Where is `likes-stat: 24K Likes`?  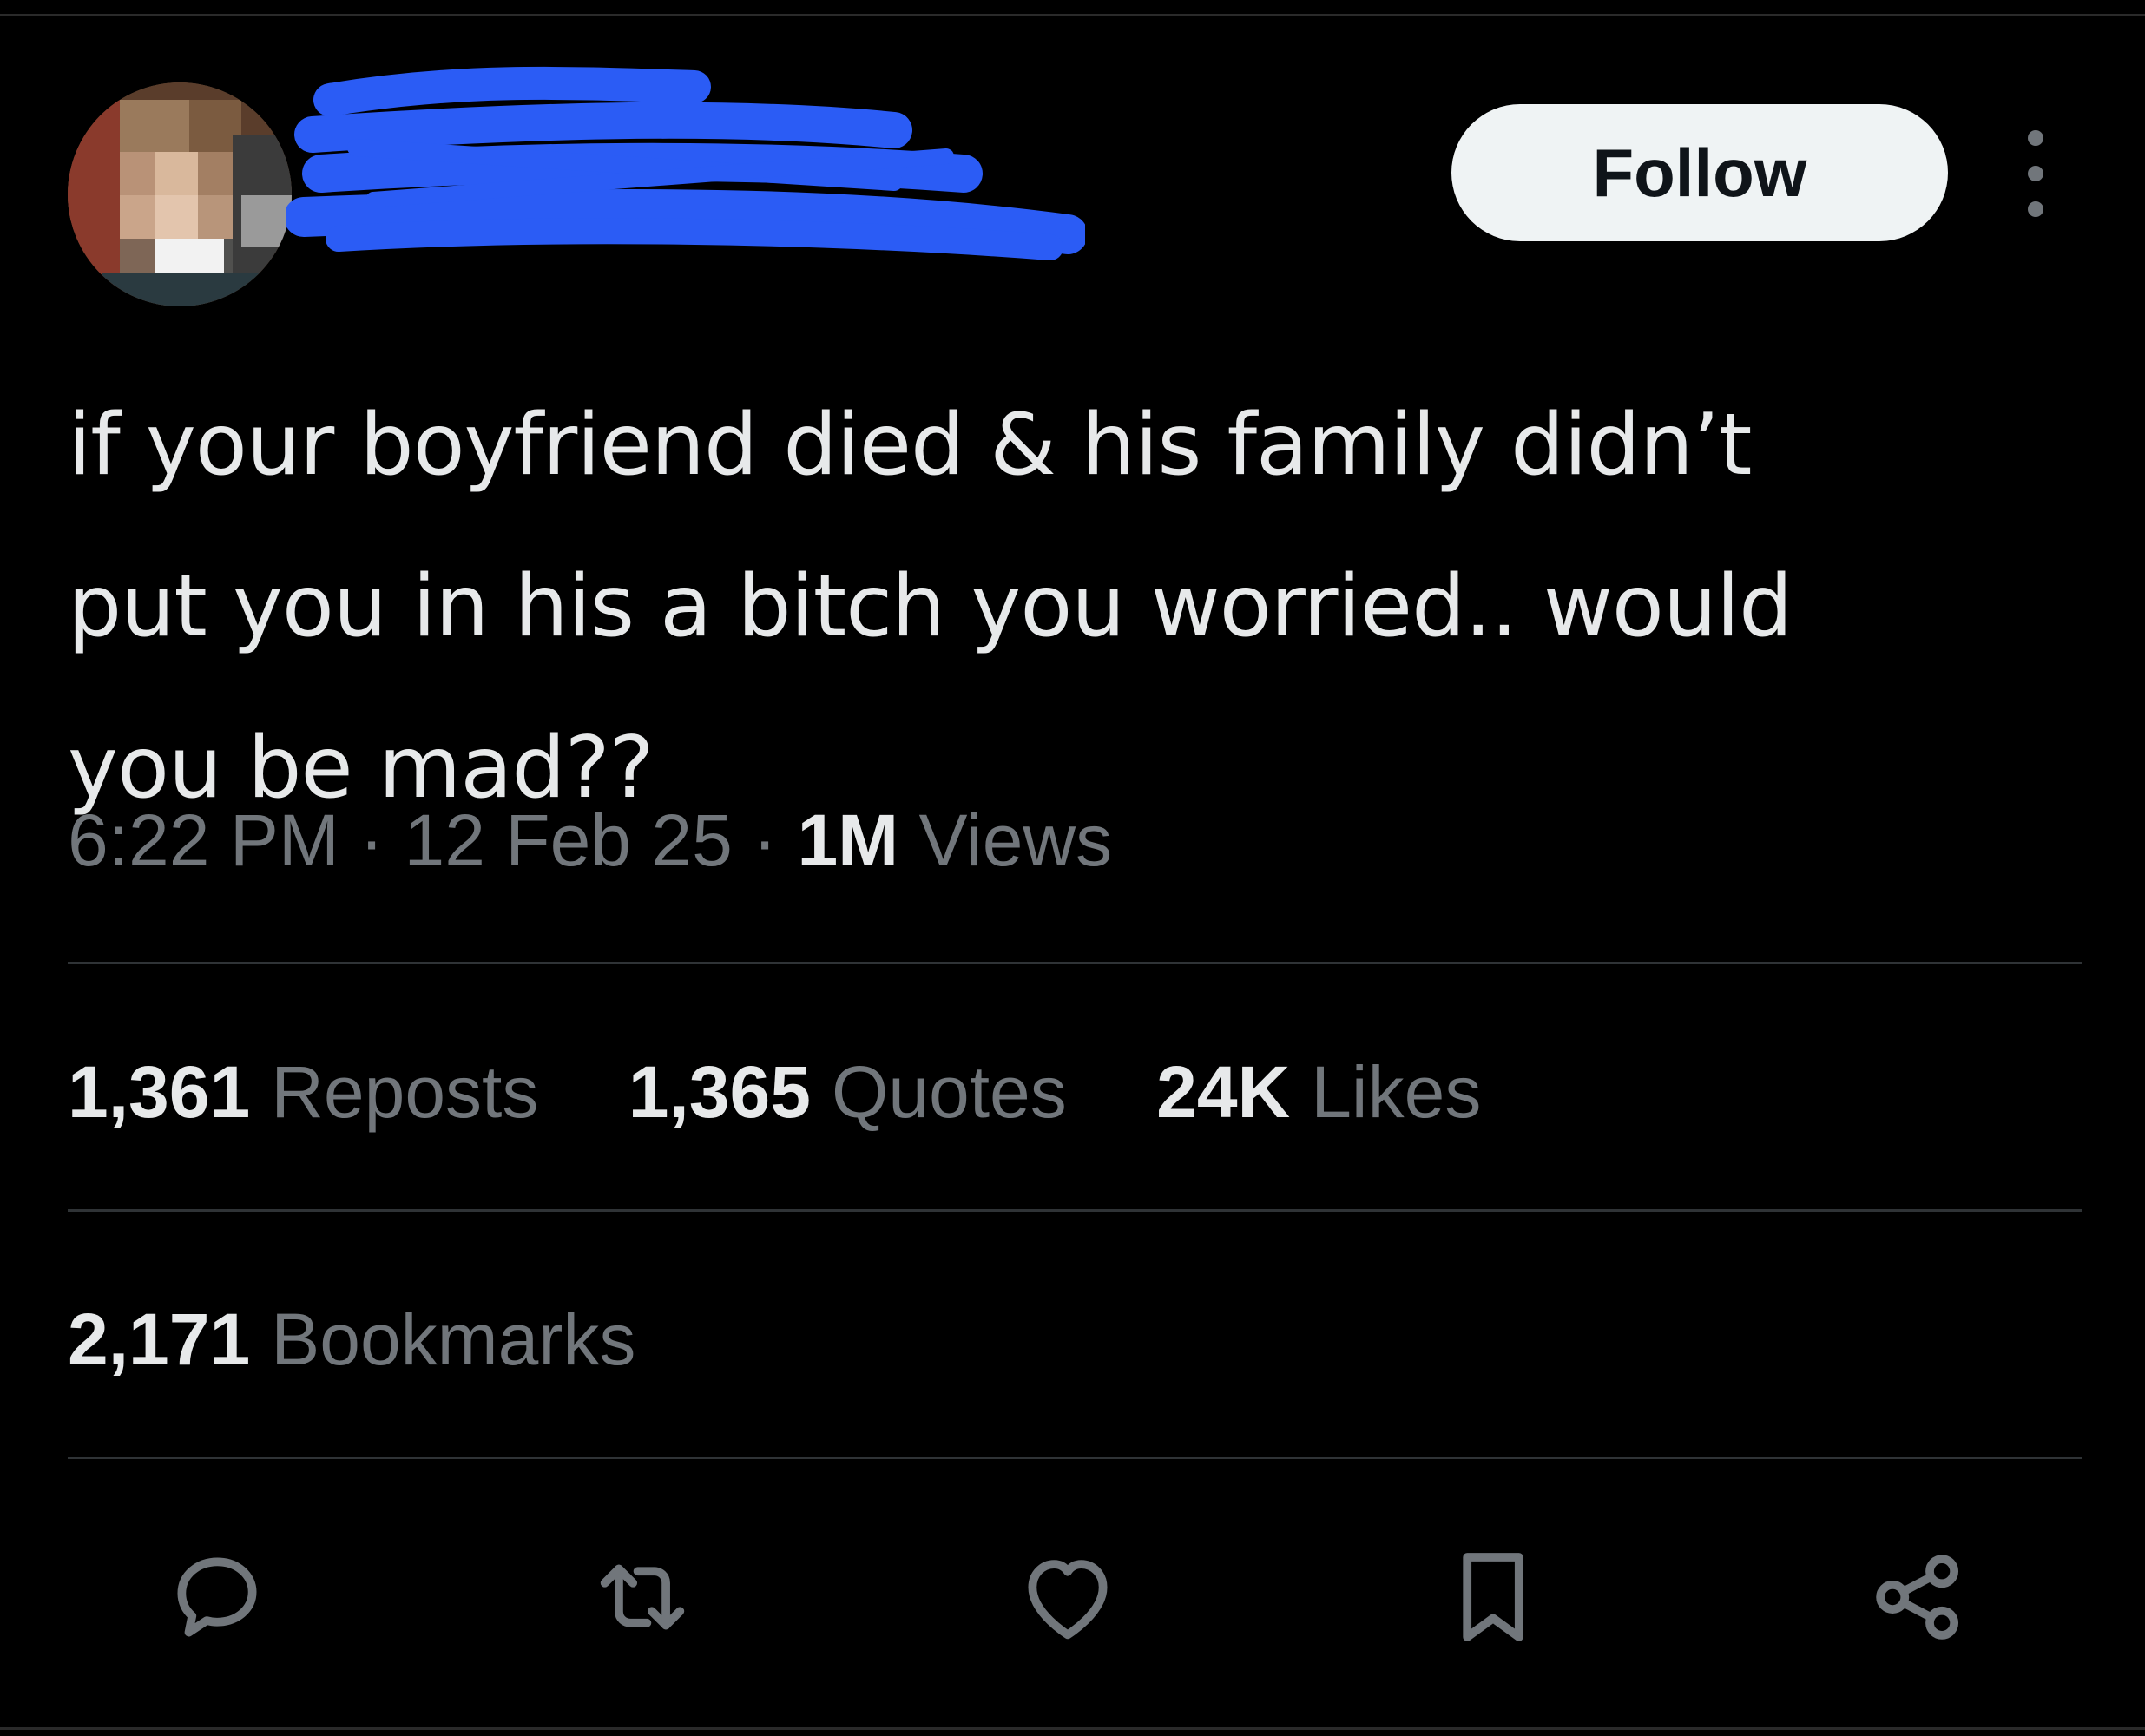
likes-stat: 24K Likes is located at coordinates (1318, 1092).